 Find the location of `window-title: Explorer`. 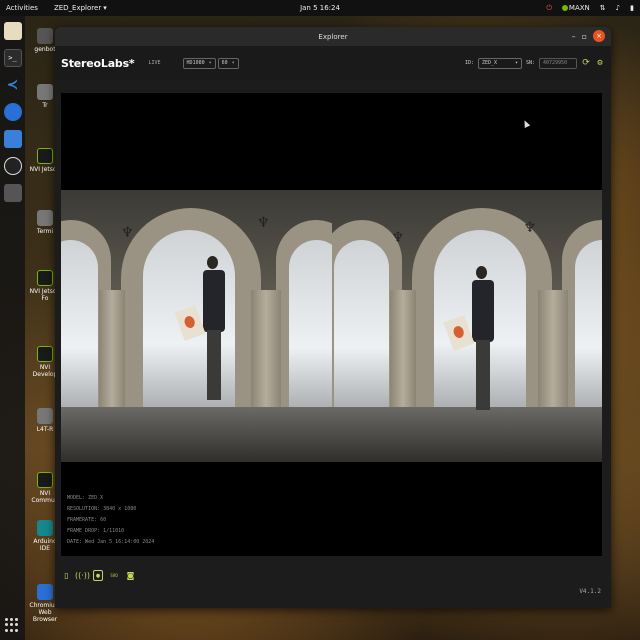

window-title: Explorer is located at coordinates (333, 36).